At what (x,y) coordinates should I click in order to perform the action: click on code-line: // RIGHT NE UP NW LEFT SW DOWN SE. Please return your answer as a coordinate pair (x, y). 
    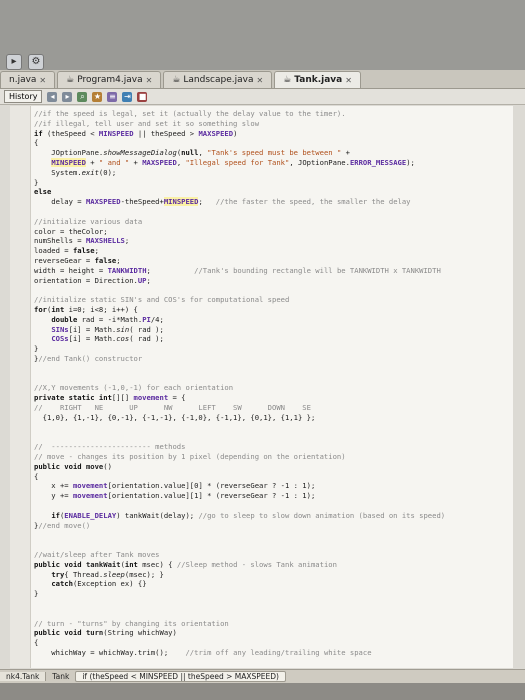
    Looking at the image, I should click on (172, 407).